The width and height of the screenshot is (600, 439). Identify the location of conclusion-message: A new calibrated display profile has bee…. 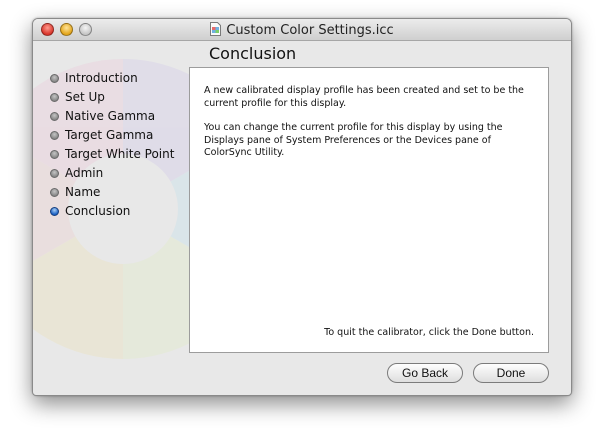
(364, 97).